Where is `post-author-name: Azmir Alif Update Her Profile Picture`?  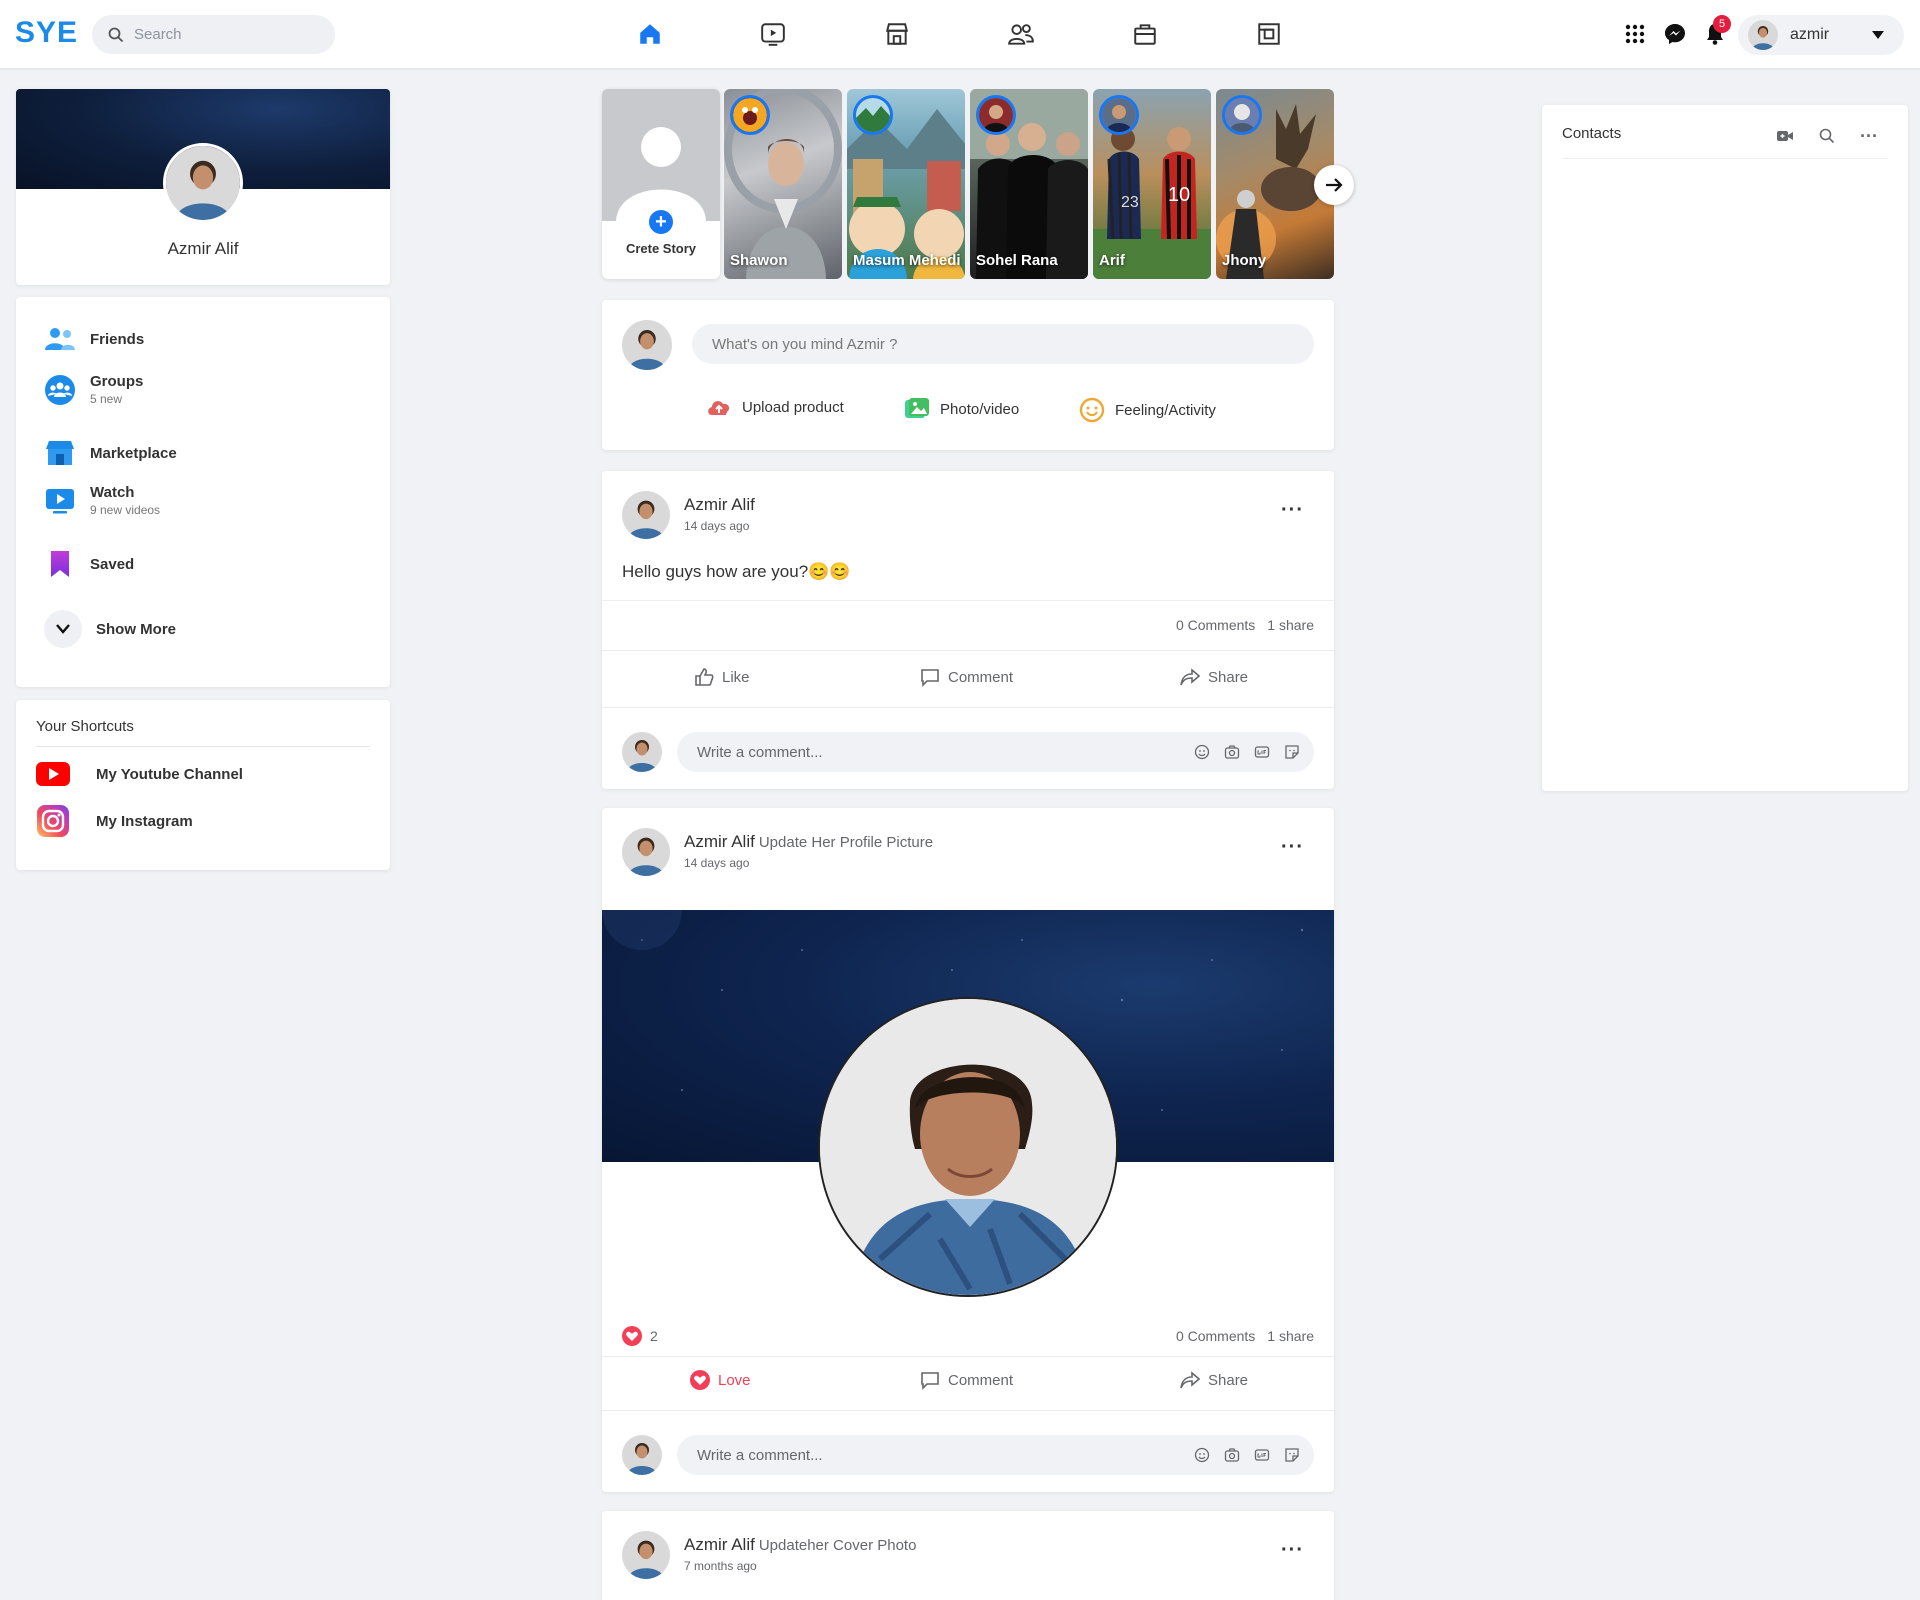 post-author-name: Azmir Alif Update Her Profile Picture is located at coordinates (808, 842).